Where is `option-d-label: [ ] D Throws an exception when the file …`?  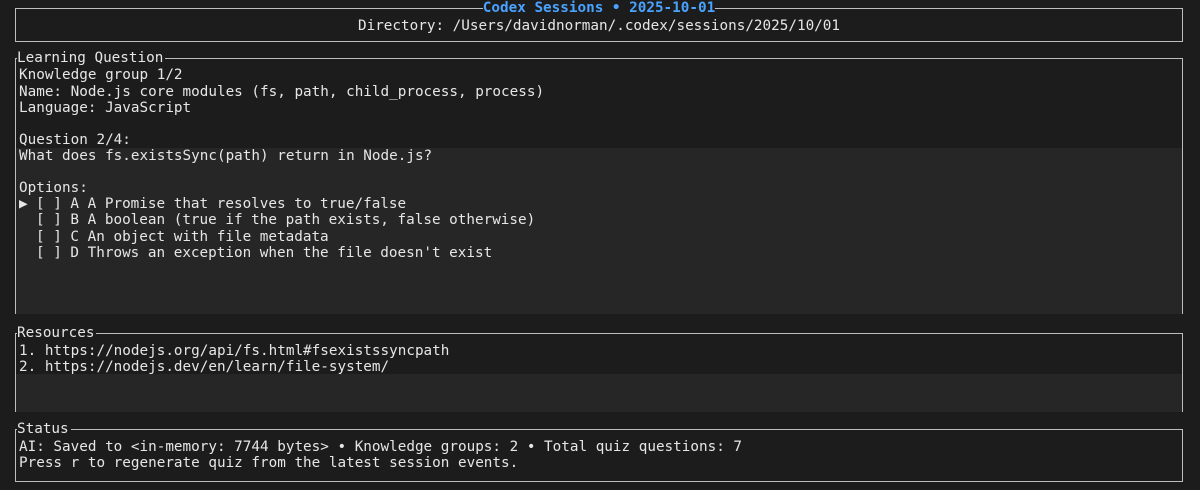 option-d-label: [ ] D Throws an exception when the file … is located at coordinates (264, 253).